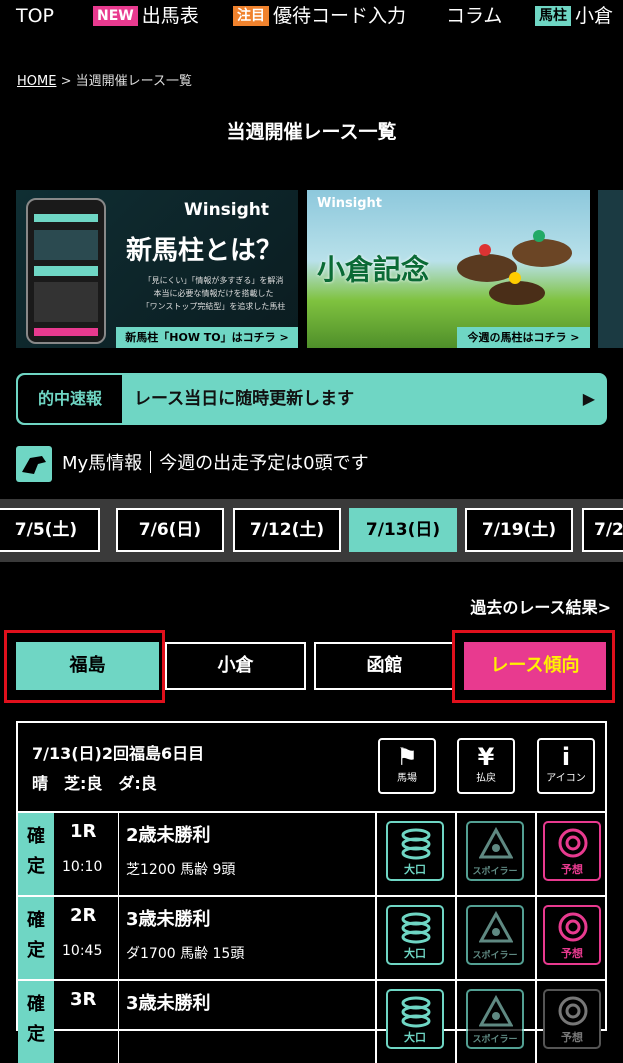  What do you see at coordinates (474, 16) in the screenshot?
I see `nav-column: コラム` at bounding box center [474, 16].